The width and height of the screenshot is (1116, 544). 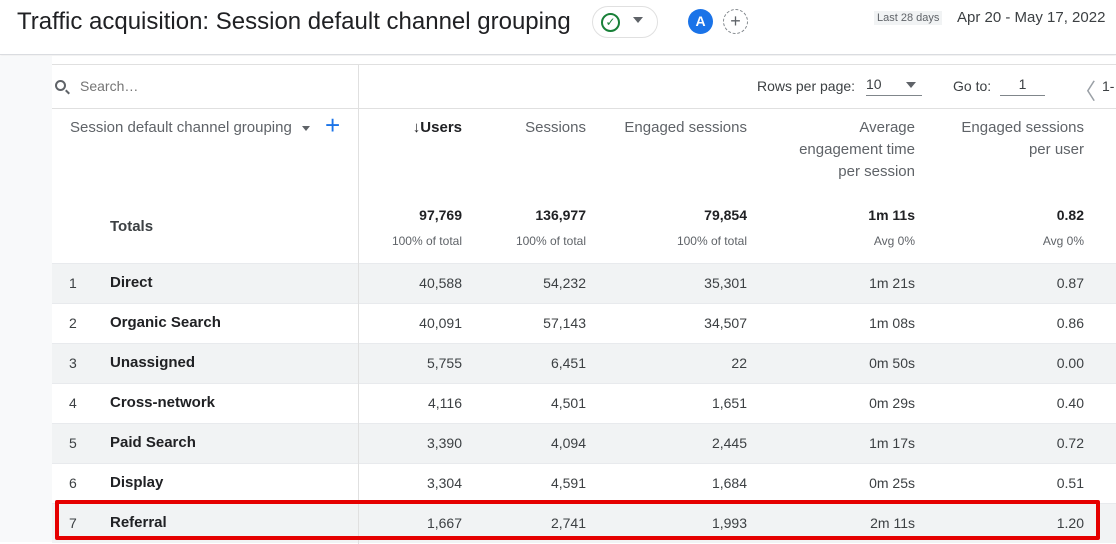 I want to click on cell-value: 34,507, so click(x=725, y=323).